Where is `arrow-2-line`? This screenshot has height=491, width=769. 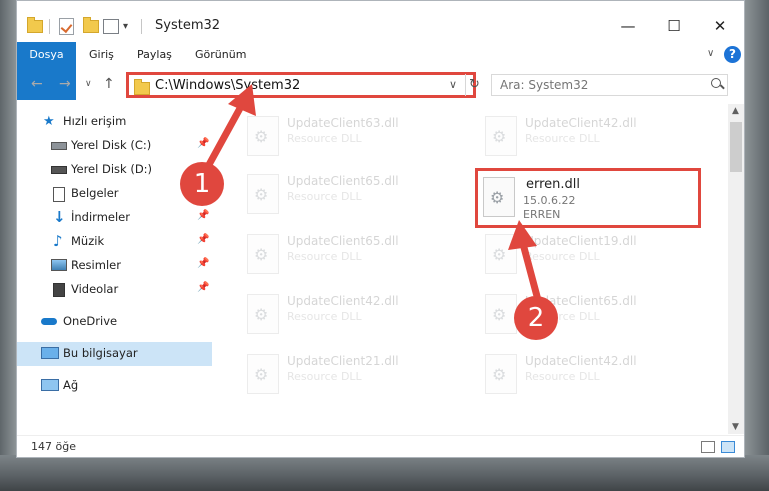
arrow-2-line is located at coordinates (530, 270).